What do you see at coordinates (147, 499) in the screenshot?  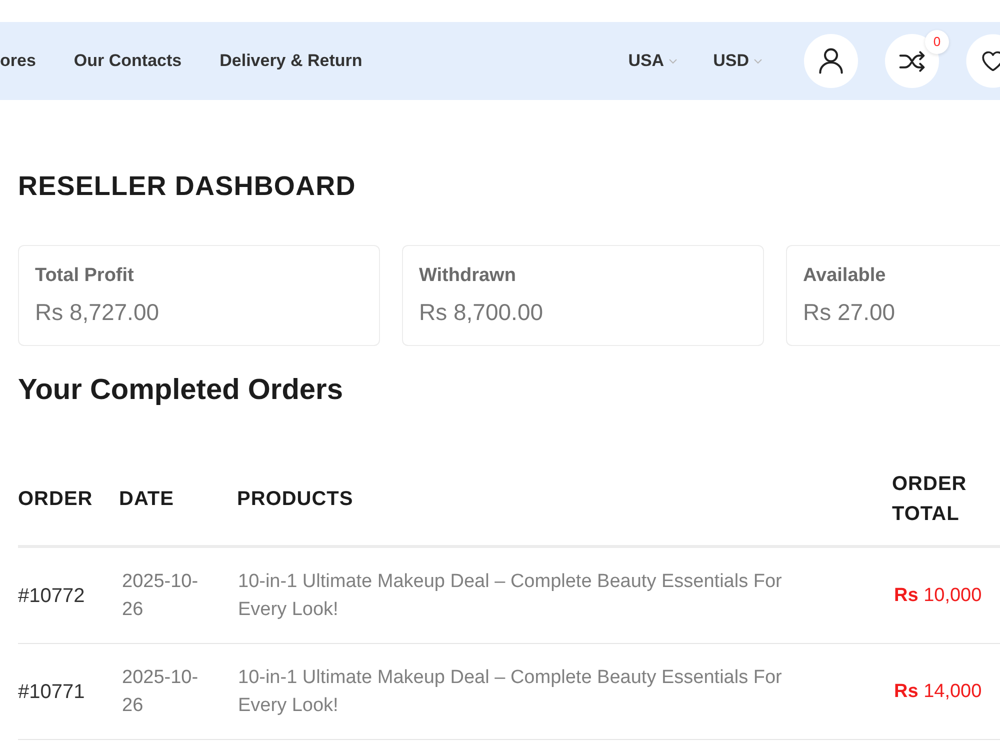 I see `column-header: DATE` at bounding box center [147, 499].